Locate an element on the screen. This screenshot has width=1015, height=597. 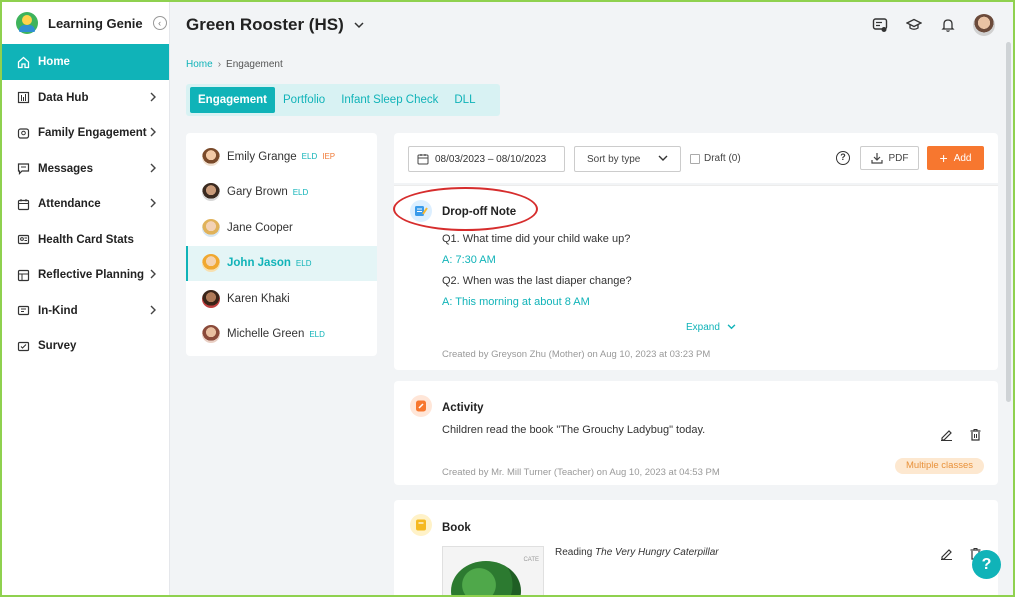
tab-bar: Engagement Portfolio Infant Sleep Check DLL is located at coordinates (343, 100).